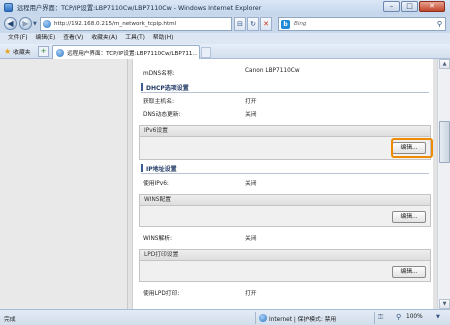  I want to click on maximize-button: □, so click(409, 6).